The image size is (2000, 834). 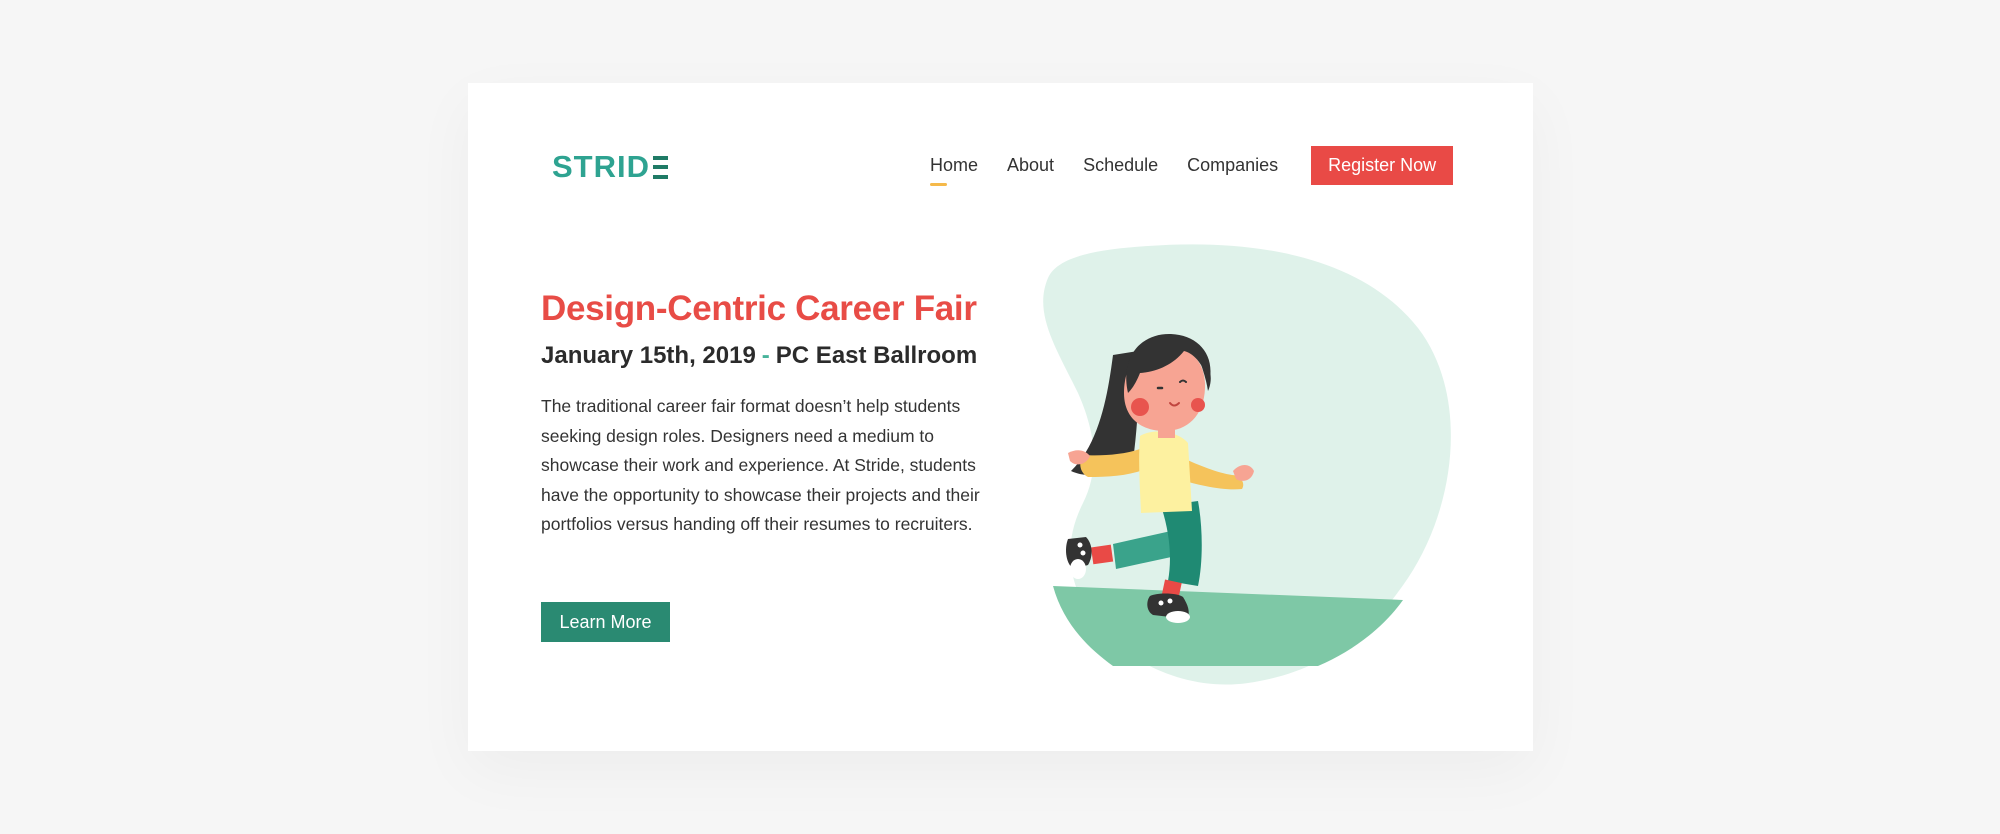 What do you see at coordinates (1120, 165) in the screenshot?
I see `nav-item-schedule: Schedule` at bounding box center [1120, 165].